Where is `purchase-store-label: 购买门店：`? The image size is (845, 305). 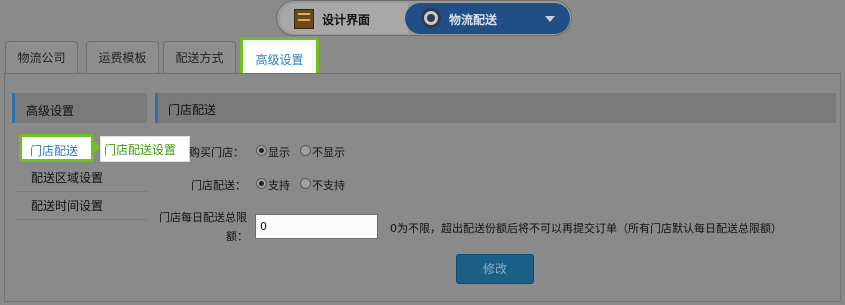
purchase-store-label: 购买门店： is located at coordinates (216, 152).